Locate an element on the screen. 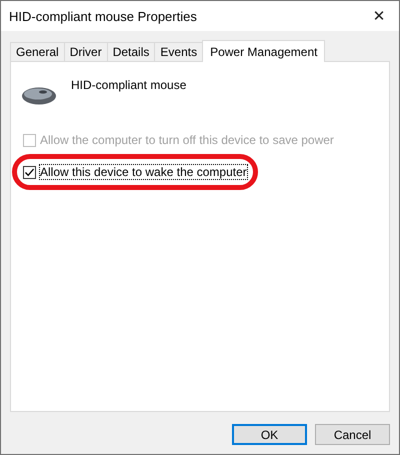 The height and width of the screenshot is (455, 400). checkbox-label: Allow this device to wake the computer is located at coordinates (143, 172).